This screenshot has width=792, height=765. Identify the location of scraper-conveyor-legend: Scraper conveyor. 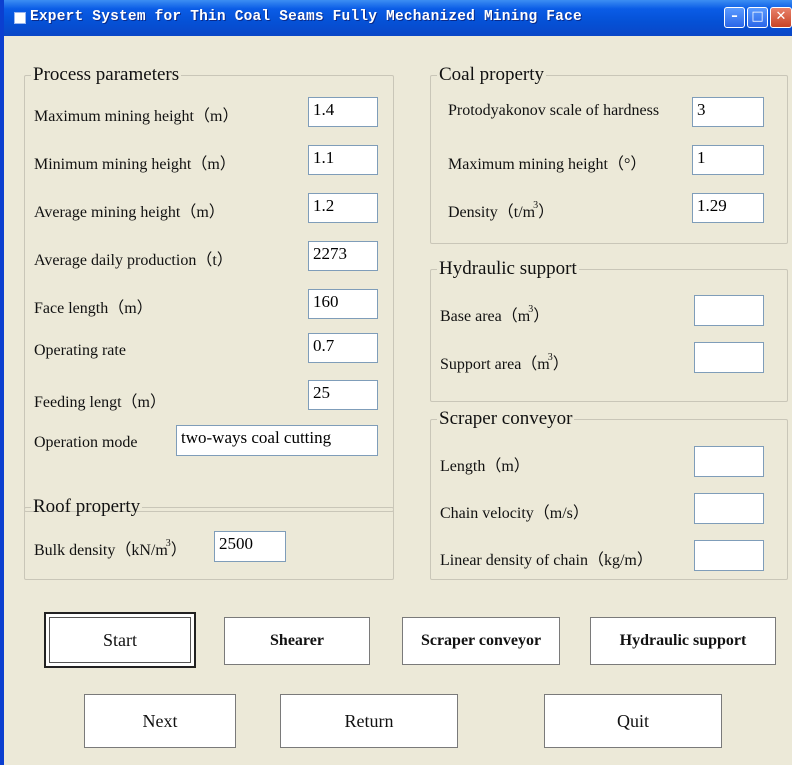
(506, 418).